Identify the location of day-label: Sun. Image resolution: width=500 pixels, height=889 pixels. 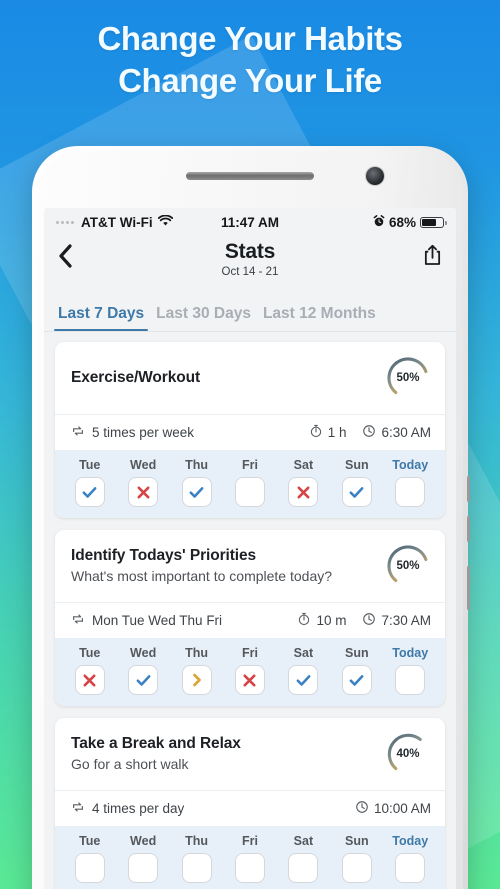
(357, 465).